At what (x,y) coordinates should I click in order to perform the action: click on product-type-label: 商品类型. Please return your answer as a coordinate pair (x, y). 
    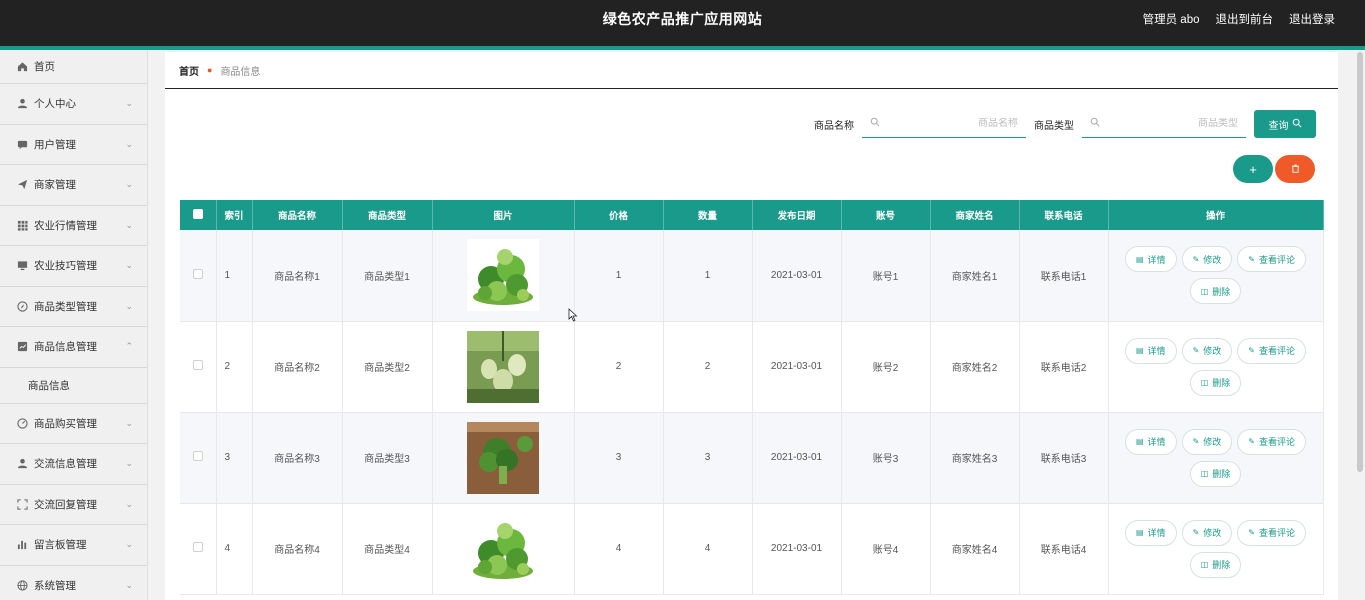
    Looking at the image, I should click on (1054, 126).